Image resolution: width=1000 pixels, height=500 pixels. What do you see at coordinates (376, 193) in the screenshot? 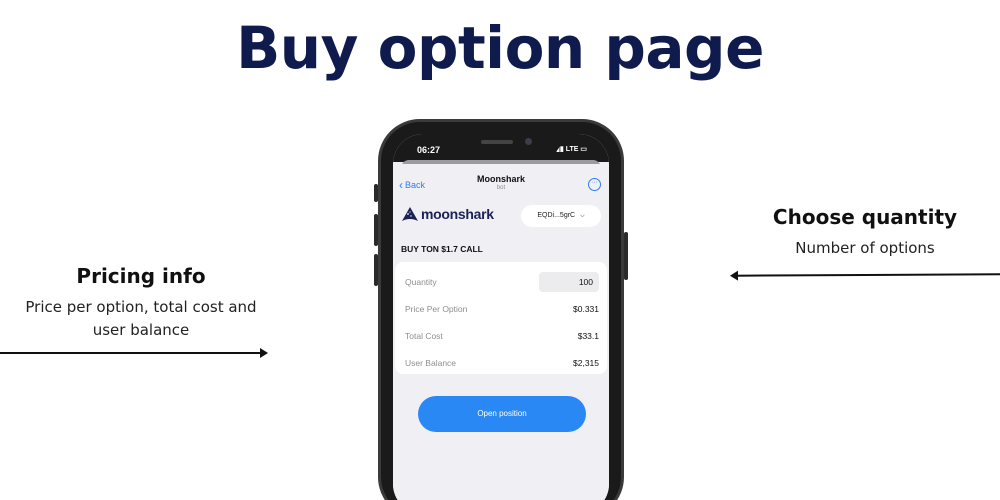
I see `mute-switch` at bounding box center [376, 193].